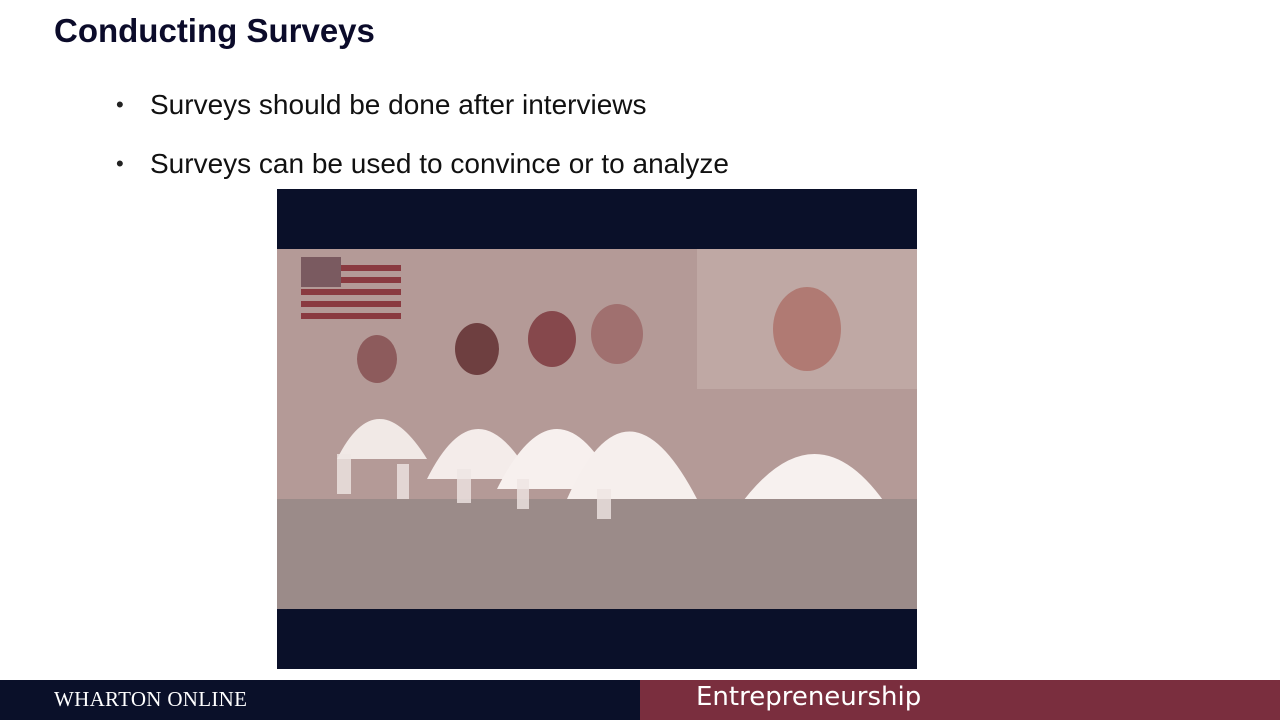  Describe the element at coordinates (398, 104) in the screenshot. I see `bullet-text: Surveys should be done after interviews` at that location.